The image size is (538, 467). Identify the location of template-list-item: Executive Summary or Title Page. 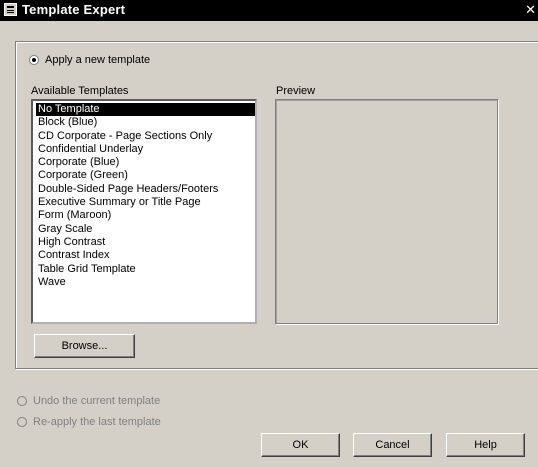
(145, 202).